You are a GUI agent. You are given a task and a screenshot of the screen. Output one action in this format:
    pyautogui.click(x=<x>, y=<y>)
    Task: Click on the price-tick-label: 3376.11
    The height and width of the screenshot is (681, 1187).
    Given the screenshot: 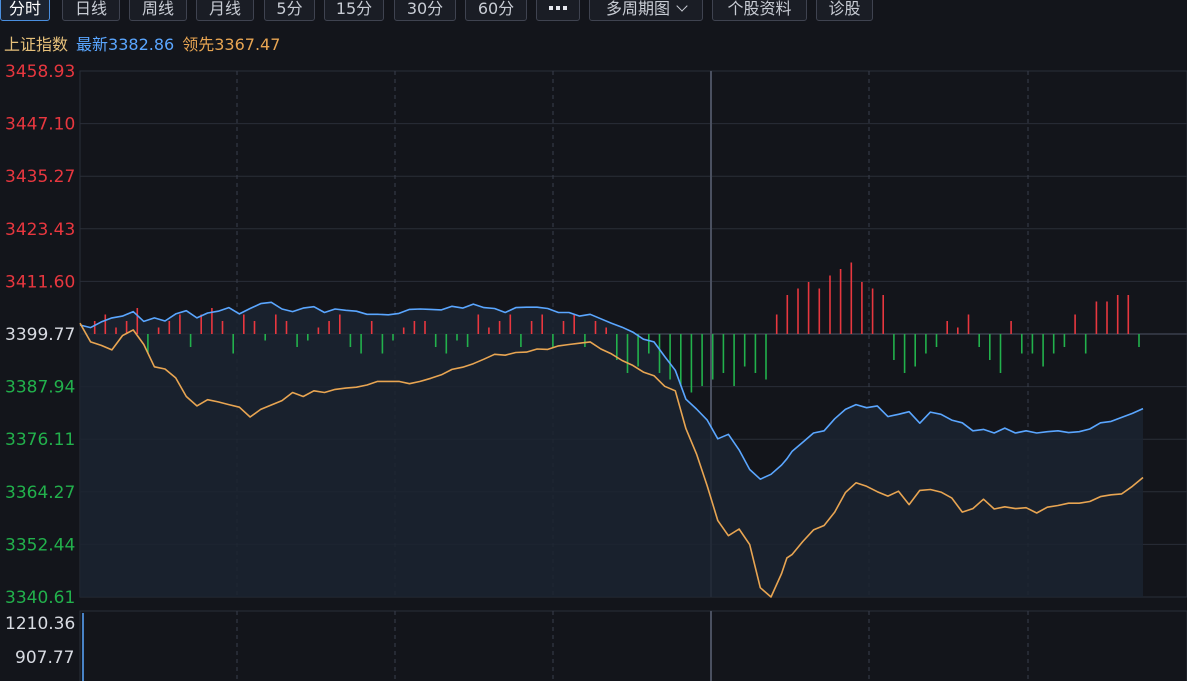 What is the action you would take?
    pyautogui.click(x=40, y=440)
    